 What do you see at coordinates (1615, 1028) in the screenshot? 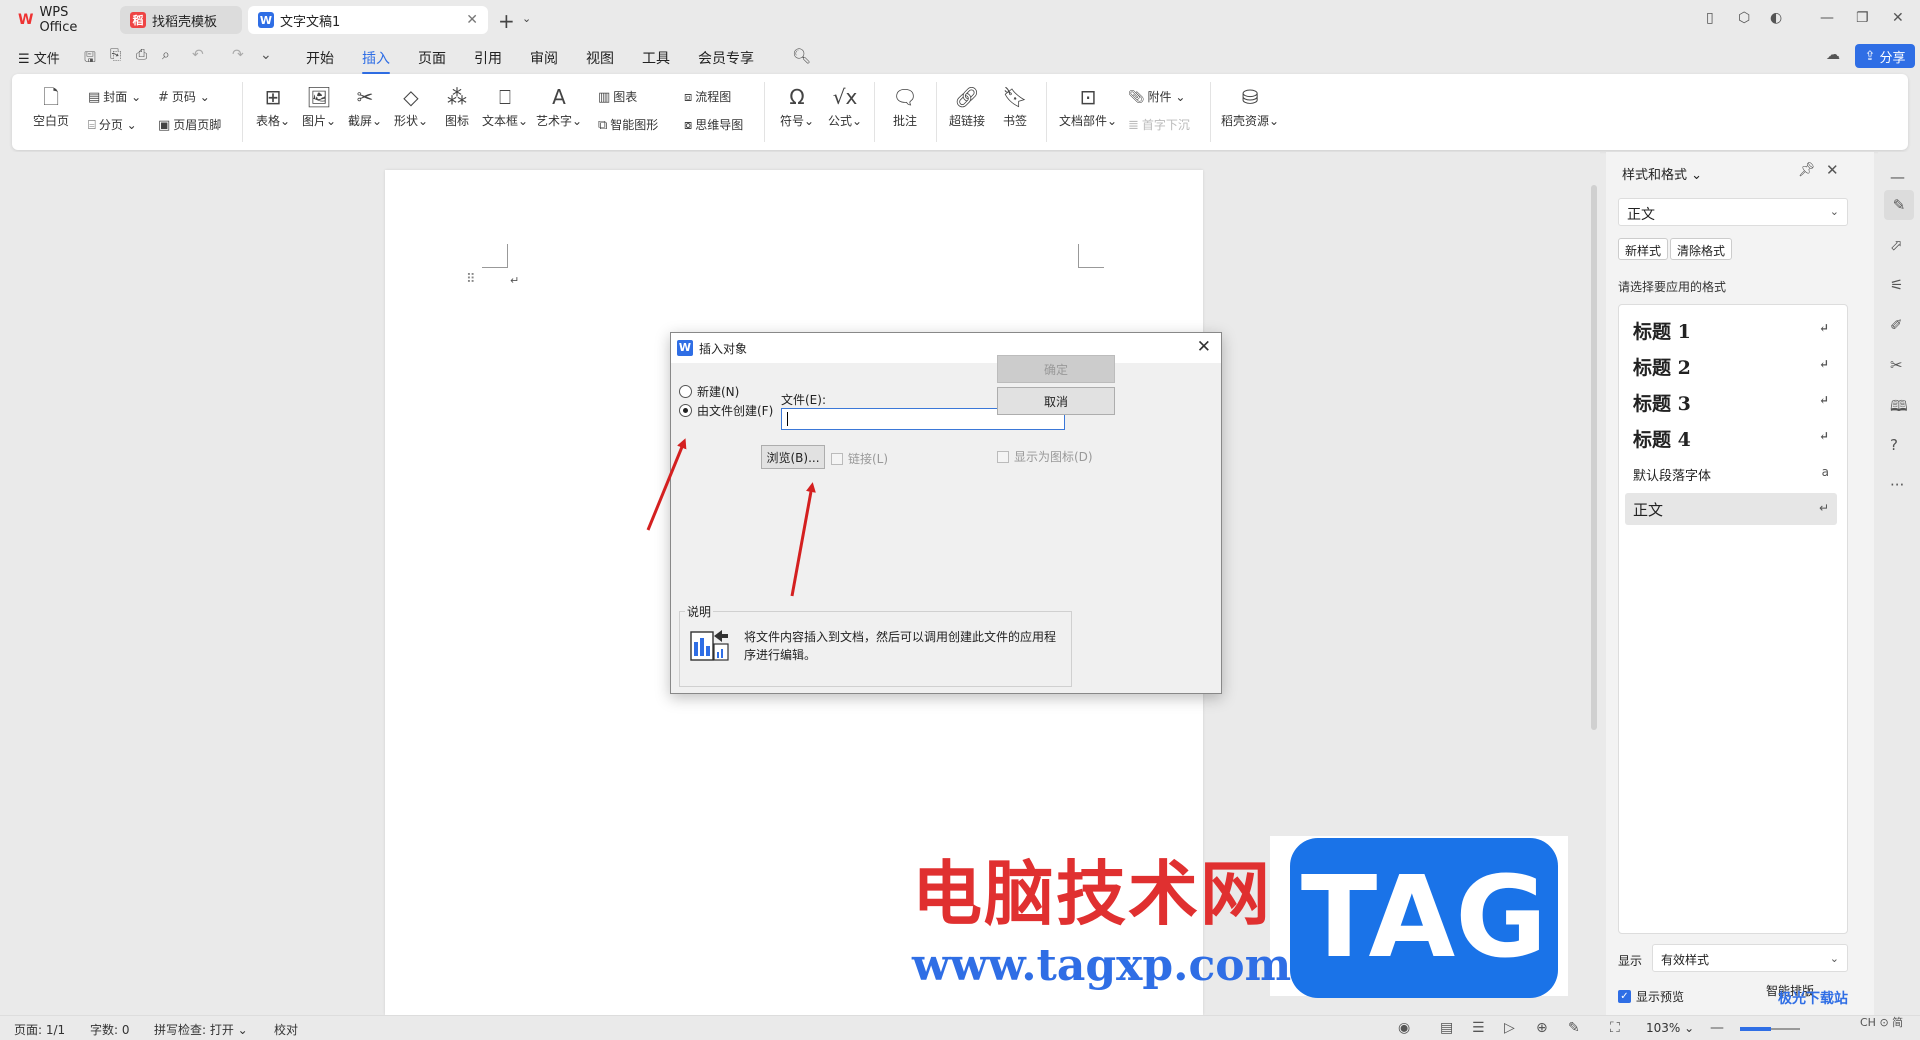
I see `fit-icon: ⛶` at bounding box center [1615, 1028].